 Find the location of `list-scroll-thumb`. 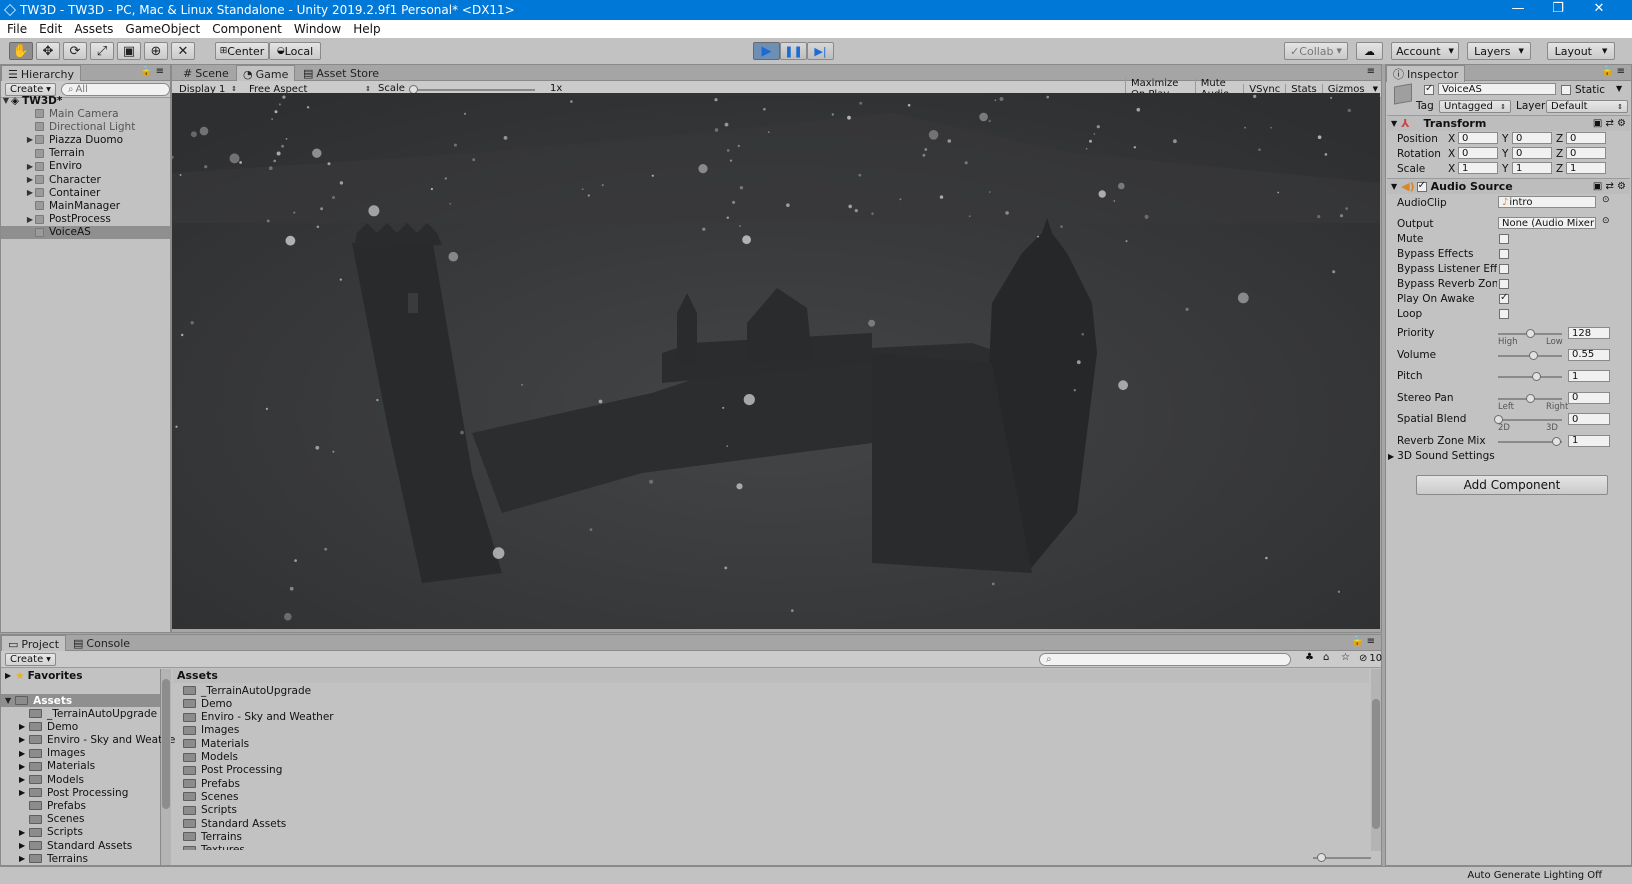

list-scroll-thumb is located at coordinates (1376, 764).